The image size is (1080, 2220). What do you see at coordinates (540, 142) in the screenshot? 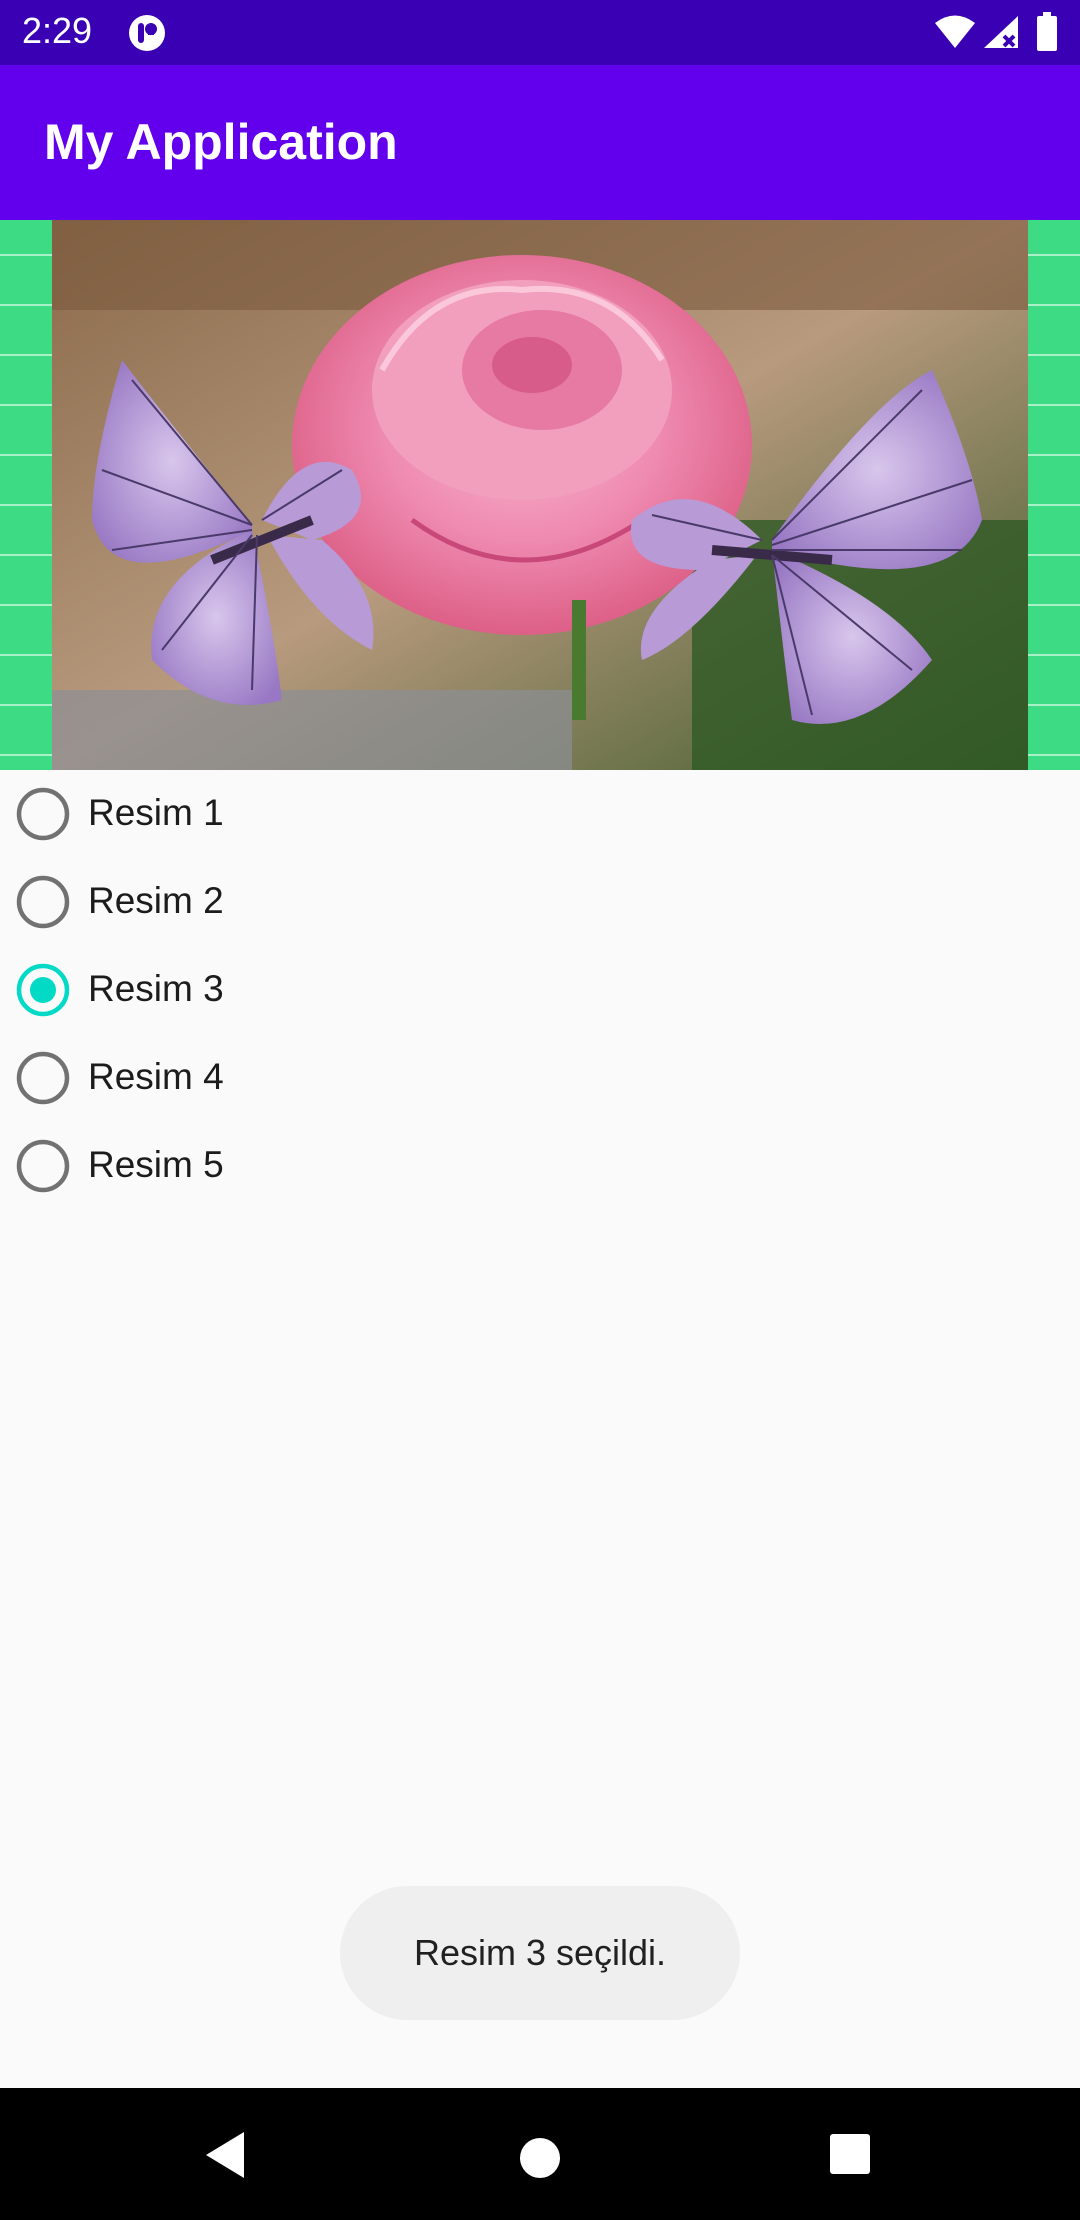
I see `app-bar: My Application` at bounding box center [540, 142].